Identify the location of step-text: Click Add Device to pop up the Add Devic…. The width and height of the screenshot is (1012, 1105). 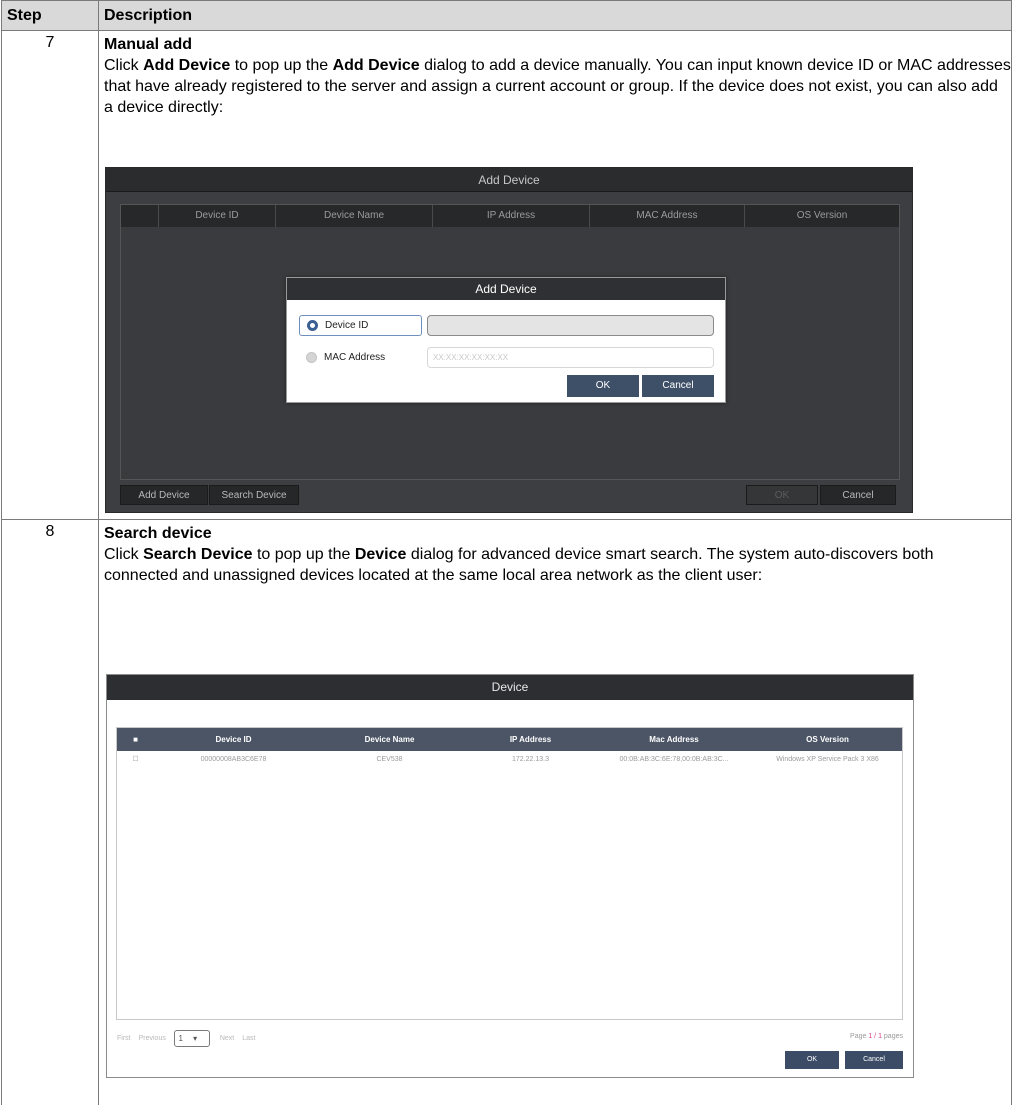
(557, 86).